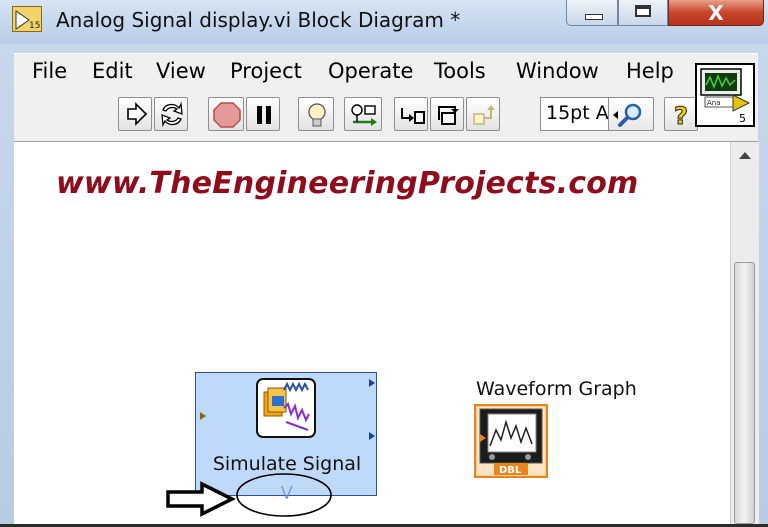  I want to click on annotation-arrow-ellipse, so click(250, 496).